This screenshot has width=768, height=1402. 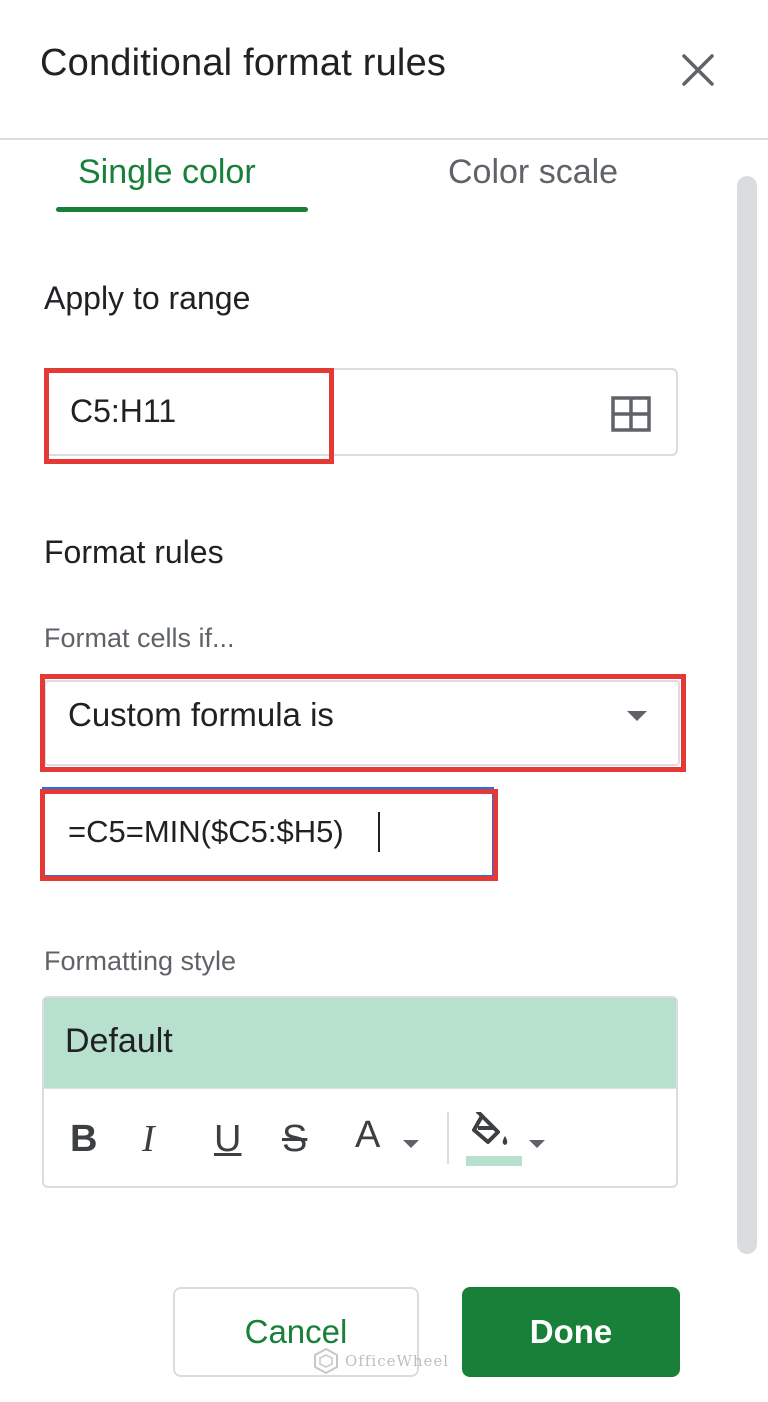 I want to click on fill-color-button, so click(x=493, y=1131).